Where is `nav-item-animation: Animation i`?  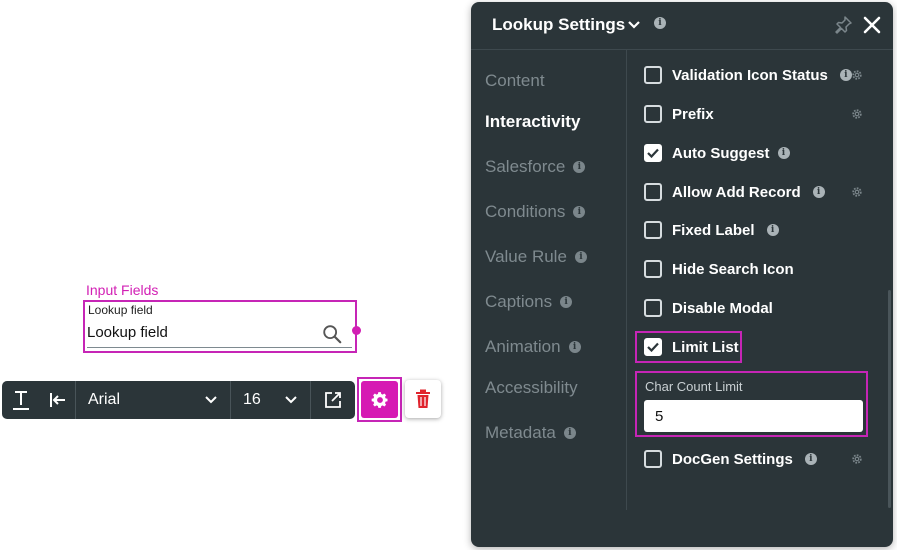
nav-item-animation: Animation i is located at coordinates (533, 347).